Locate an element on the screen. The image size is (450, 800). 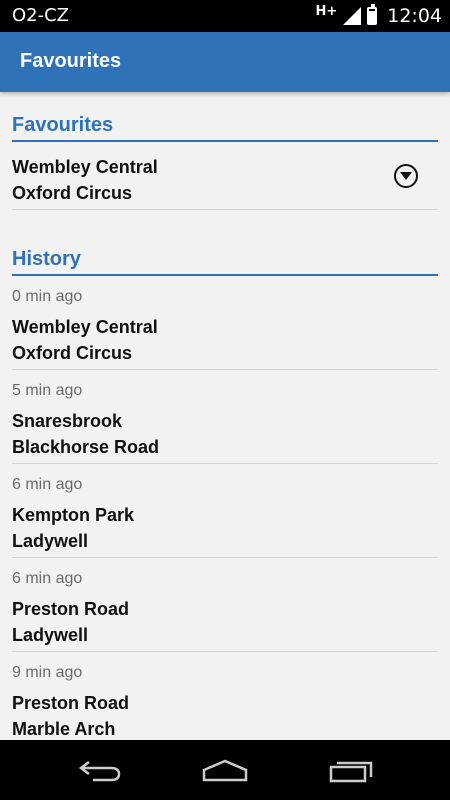
history-to-station: Blackhorse Road is located at coordinates (86, 447).